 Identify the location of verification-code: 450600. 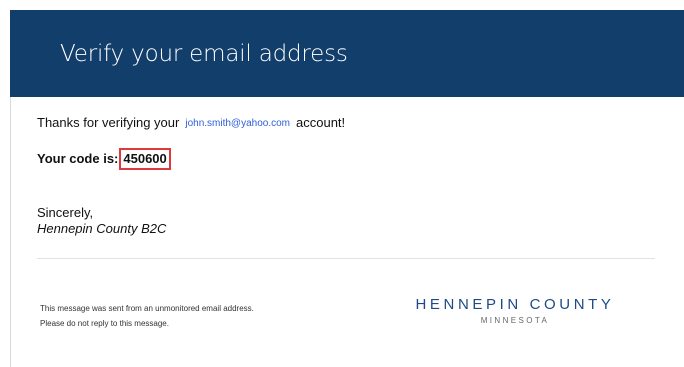
(145, 159).